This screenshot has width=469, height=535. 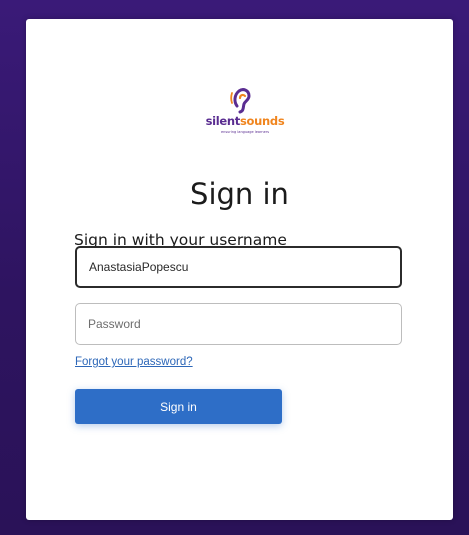 I want to click on logo-word-sounds: sounds, so click(x=262, y=121).